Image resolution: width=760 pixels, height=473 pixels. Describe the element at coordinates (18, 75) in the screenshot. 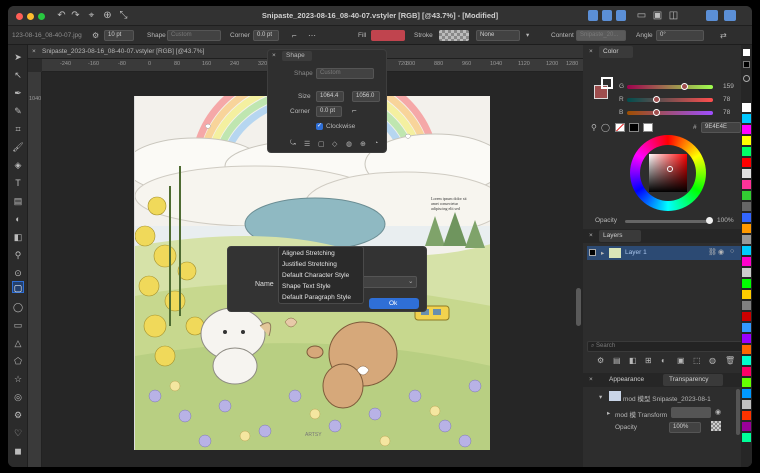

I see `node-tool-icon: ↖` at that location.